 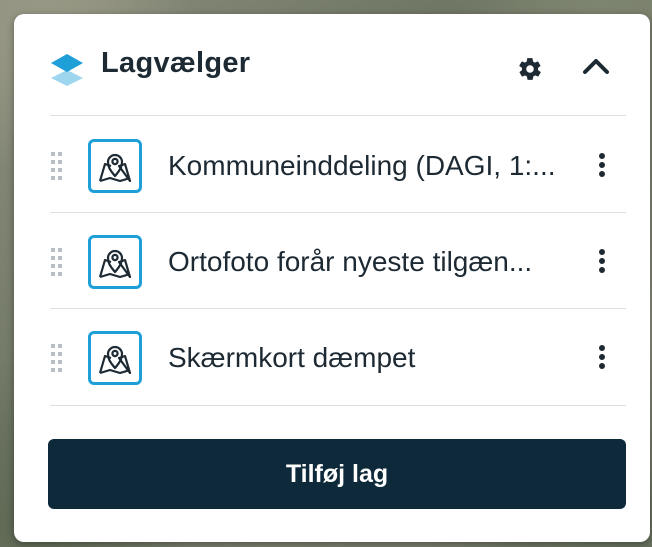 I want to click on collapse-button, so click(x=596, y=68).